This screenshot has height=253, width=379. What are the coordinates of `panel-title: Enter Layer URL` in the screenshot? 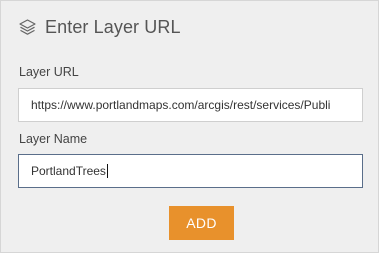 It's located at (113, 27).